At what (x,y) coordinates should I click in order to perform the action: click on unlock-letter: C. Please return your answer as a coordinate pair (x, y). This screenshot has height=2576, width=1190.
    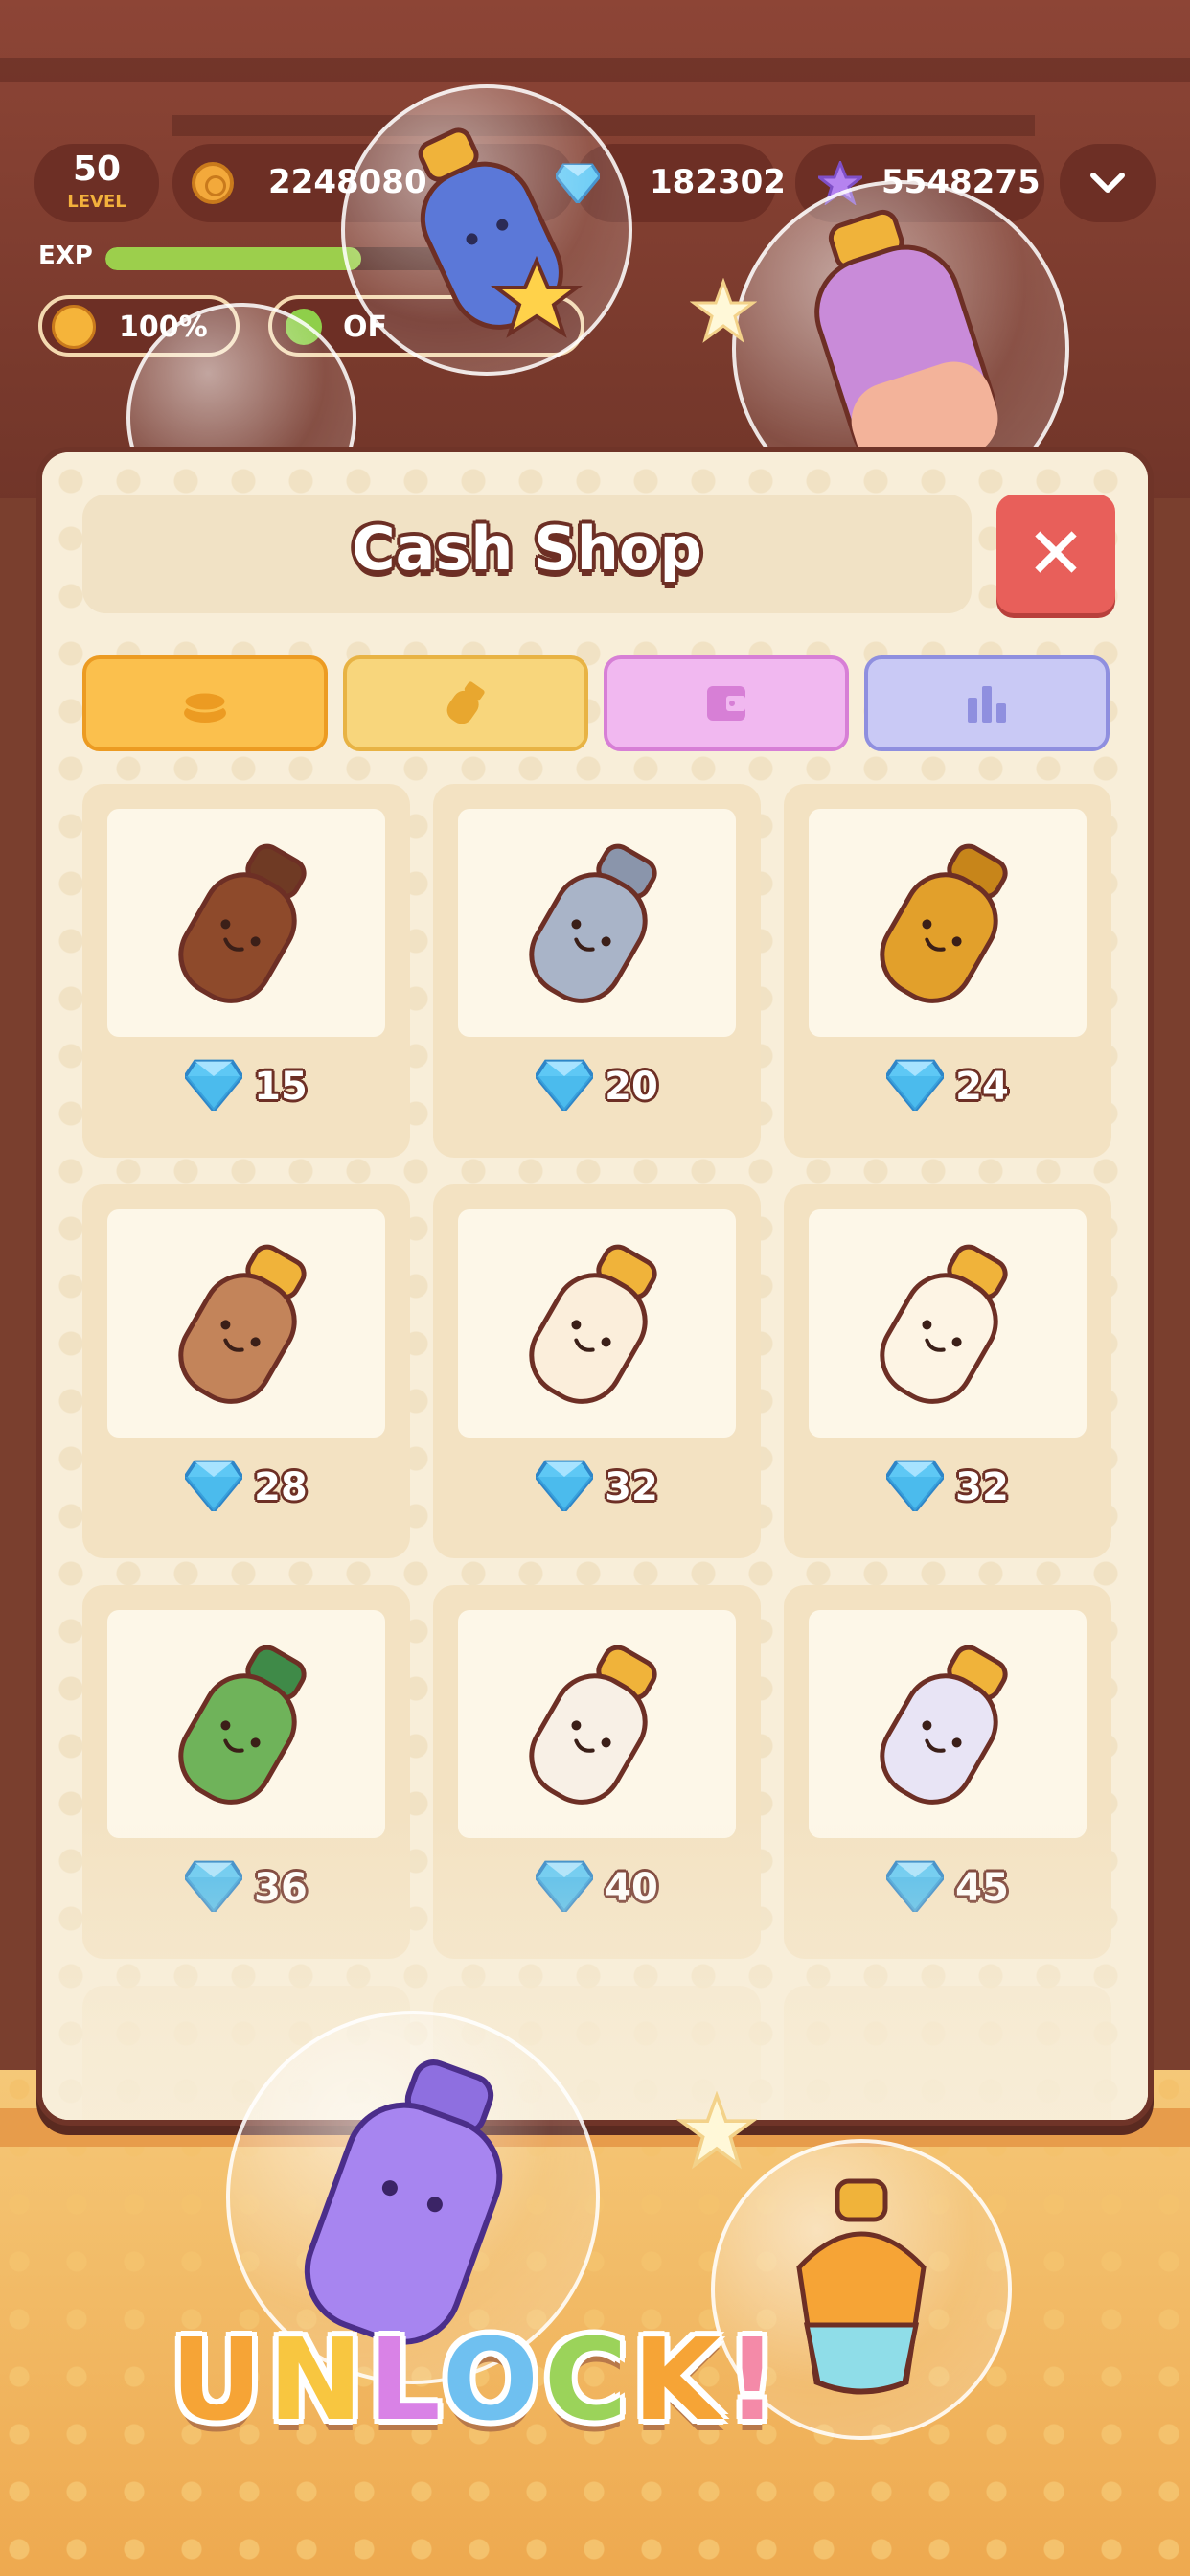
    Looking at the image, I should click on (588, 2379).